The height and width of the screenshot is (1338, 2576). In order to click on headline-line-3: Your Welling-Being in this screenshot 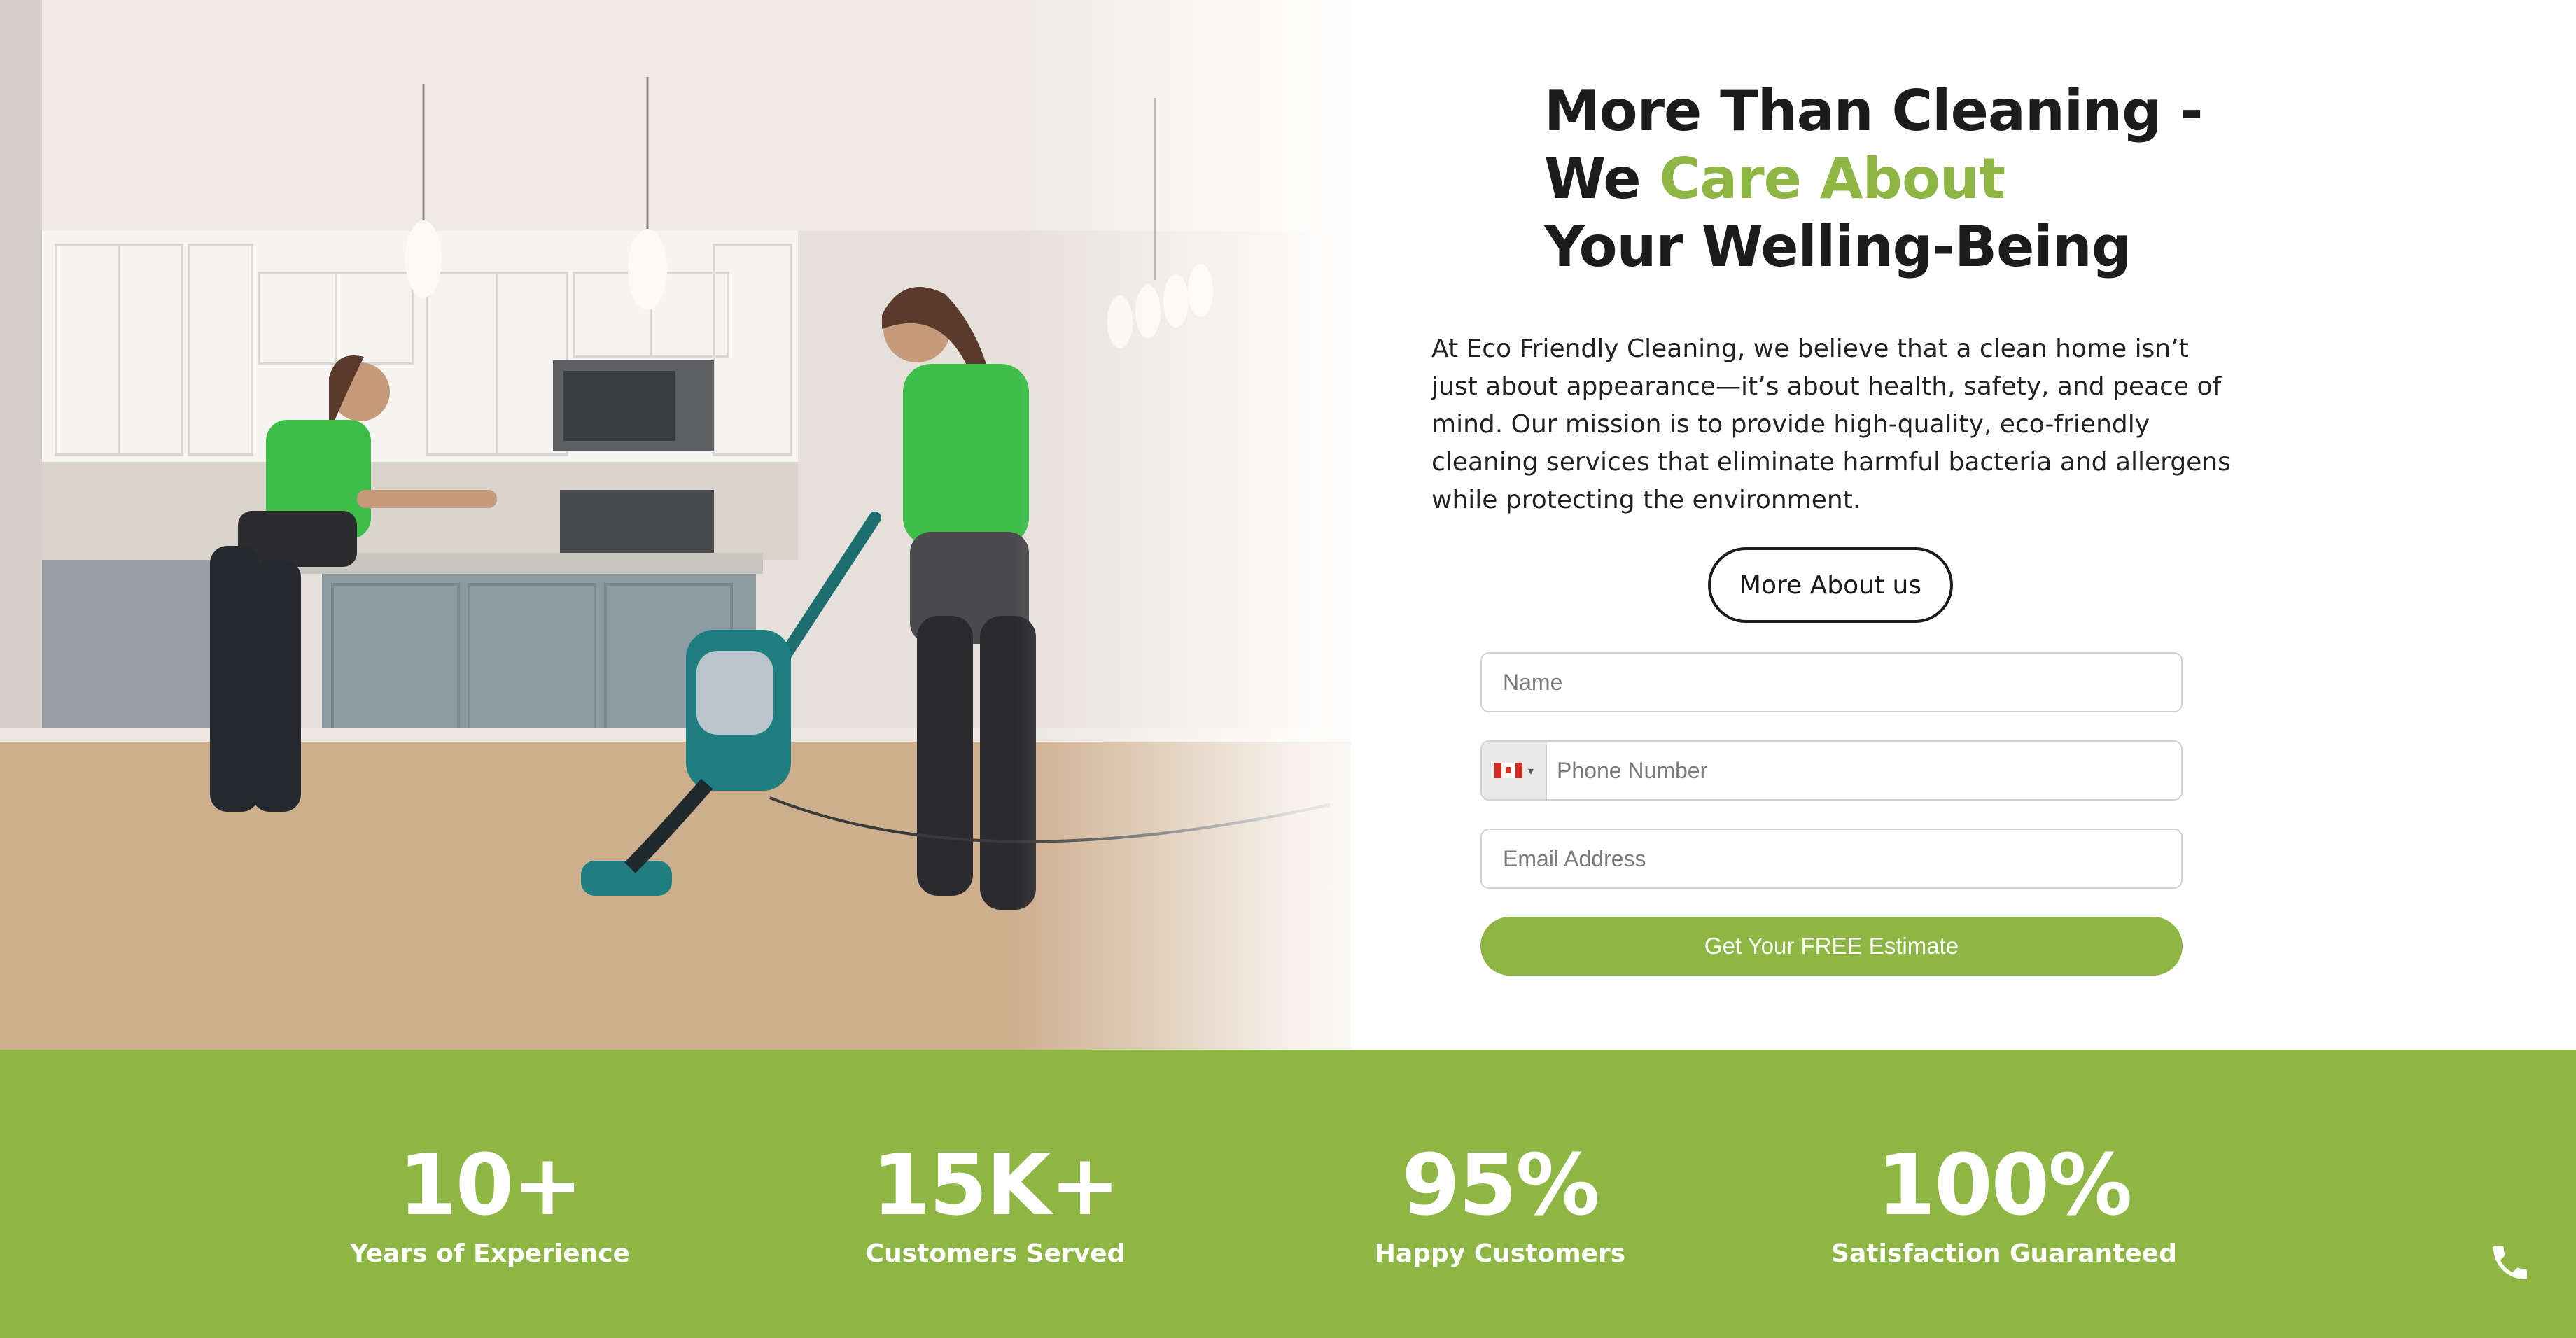, I will do `click(1838, 247)`.